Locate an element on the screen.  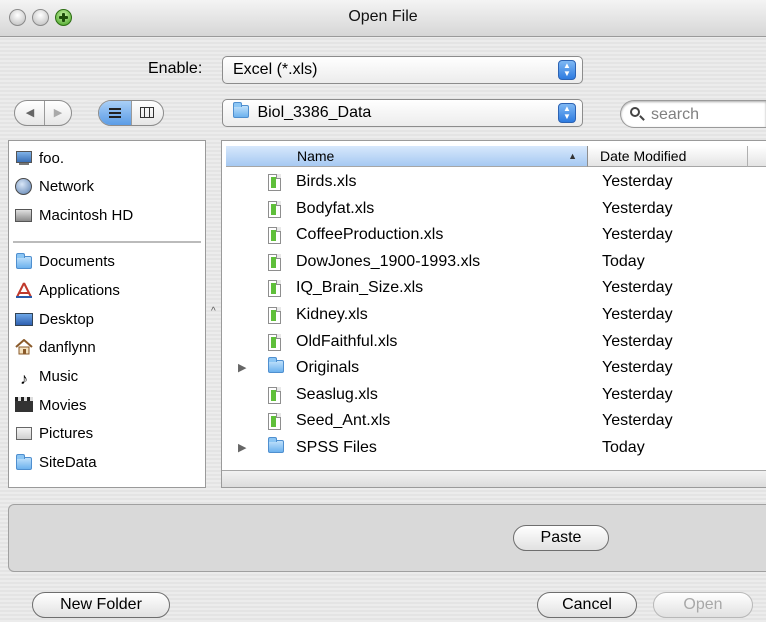
column-header-name: Name ▲ is located at coordinates (407, 156).